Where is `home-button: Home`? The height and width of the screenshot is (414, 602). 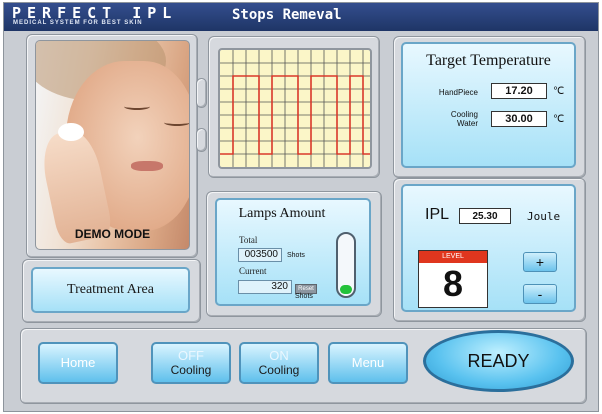 home-button: Home is located at coordinates (78, 363).